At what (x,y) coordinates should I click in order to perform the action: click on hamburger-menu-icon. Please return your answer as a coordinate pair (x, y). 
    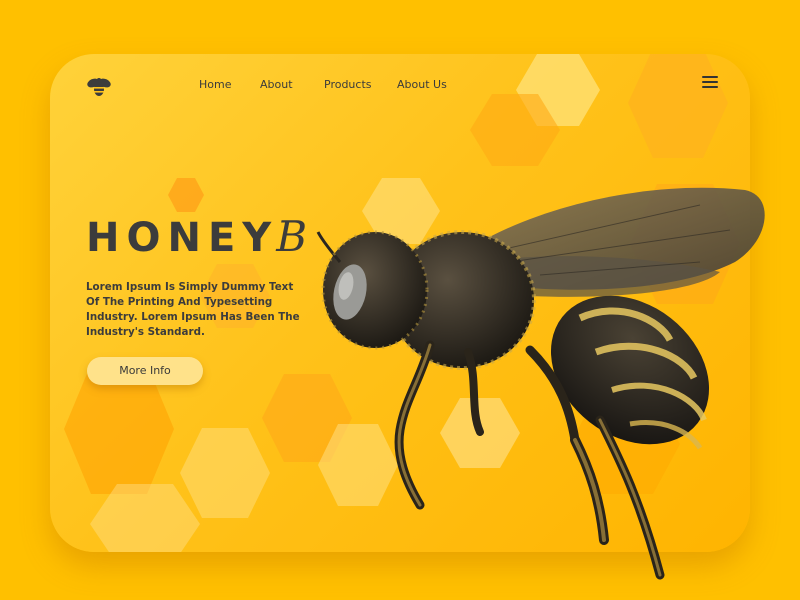
    Looking at the image, I should click on (710, 83).